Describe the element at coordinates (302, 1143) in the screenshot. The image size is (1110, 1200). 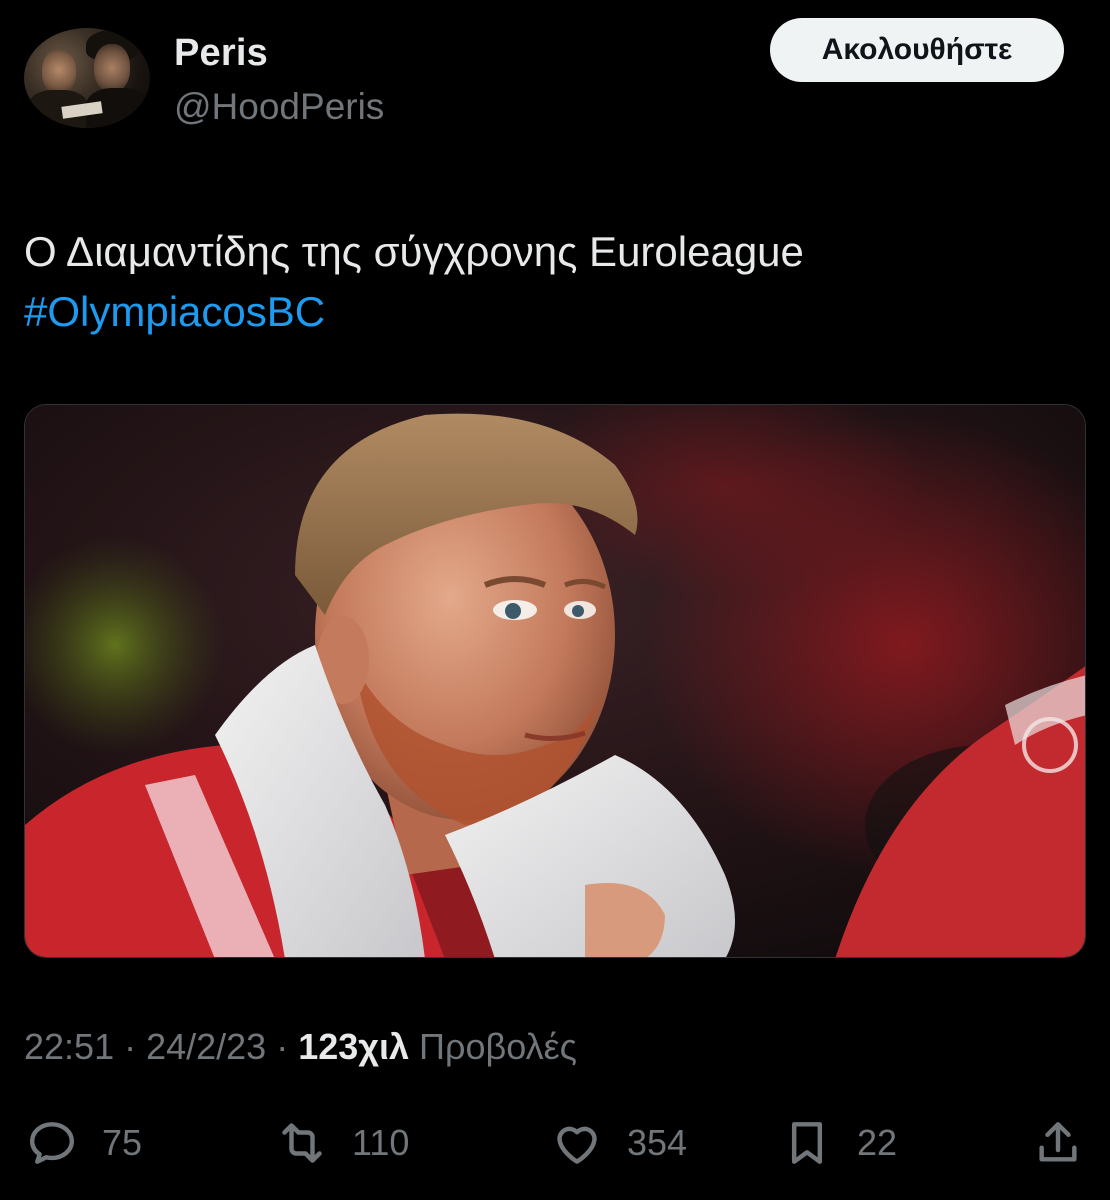
I see `retweet-icon` at that location.